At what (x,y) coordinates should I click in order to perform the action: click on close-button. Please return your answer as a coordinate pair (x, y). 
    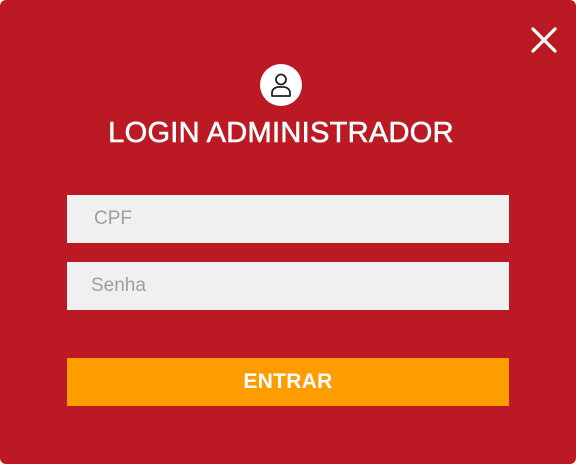
    Looking at the image, I should click on (544, 40).